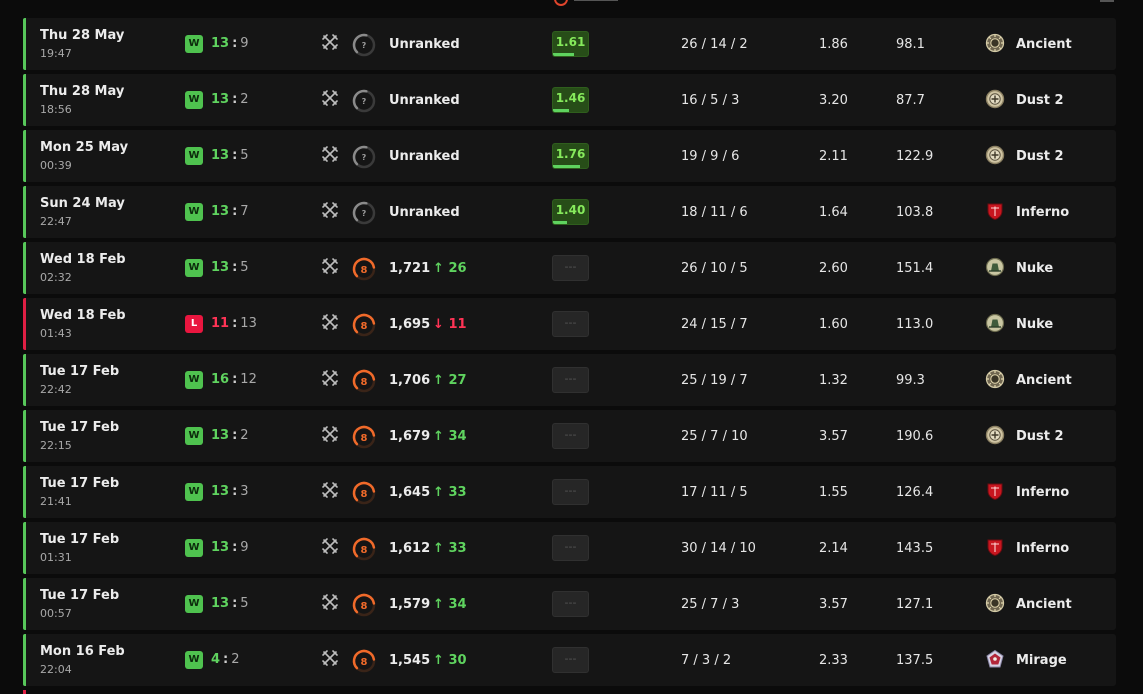  I want to click on match-time: 01:43, so click(56, 333).